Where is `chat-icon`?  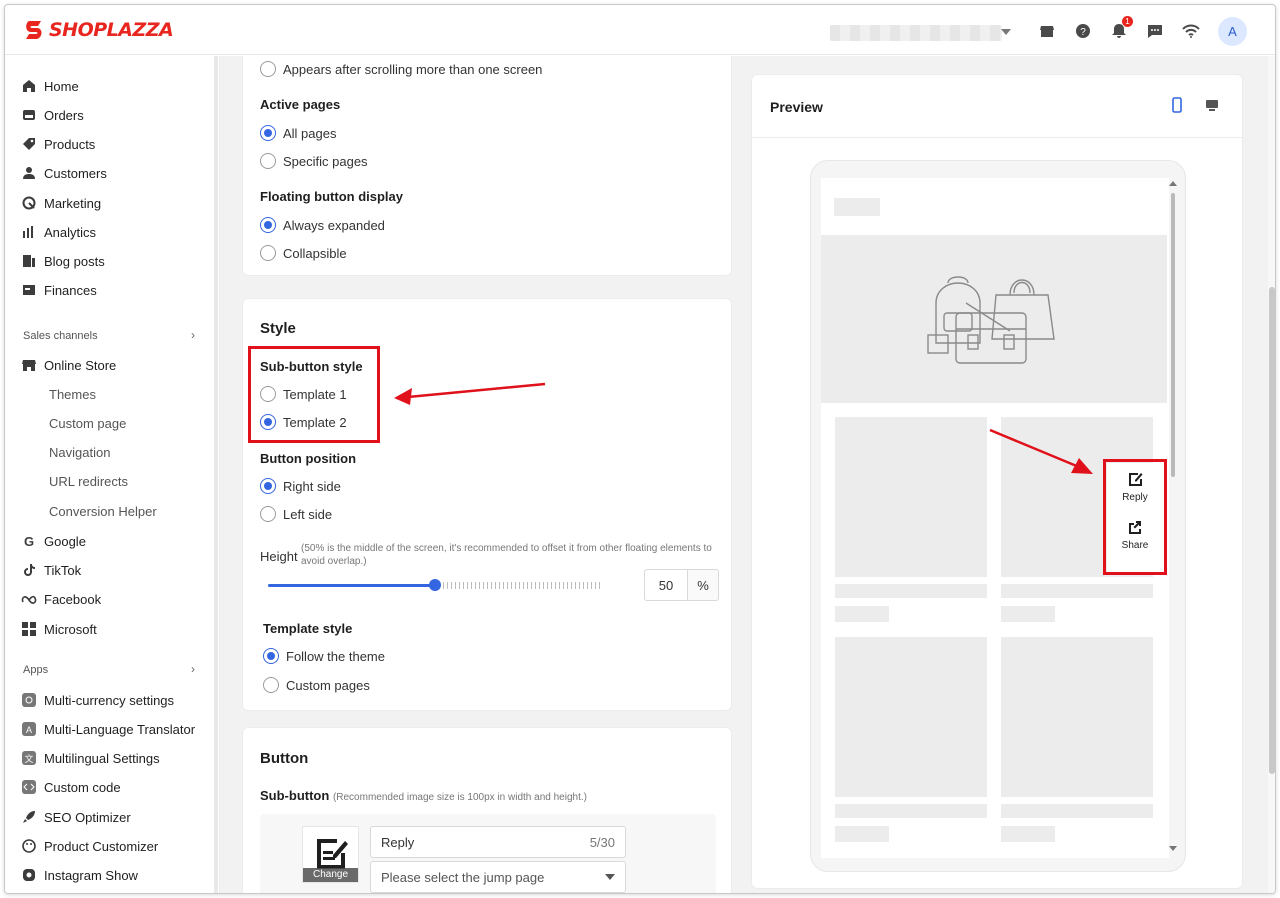 chat-icon is located at coordinates (1155, 31).